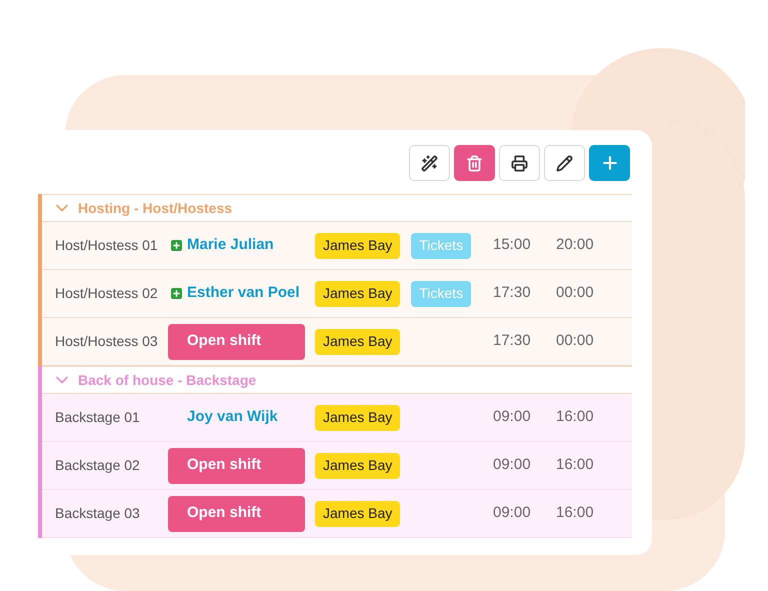 Image resolution: width=768 pixels, height=591 pixels. I want to click on position-name: Backstage 02, so click(97, 464).